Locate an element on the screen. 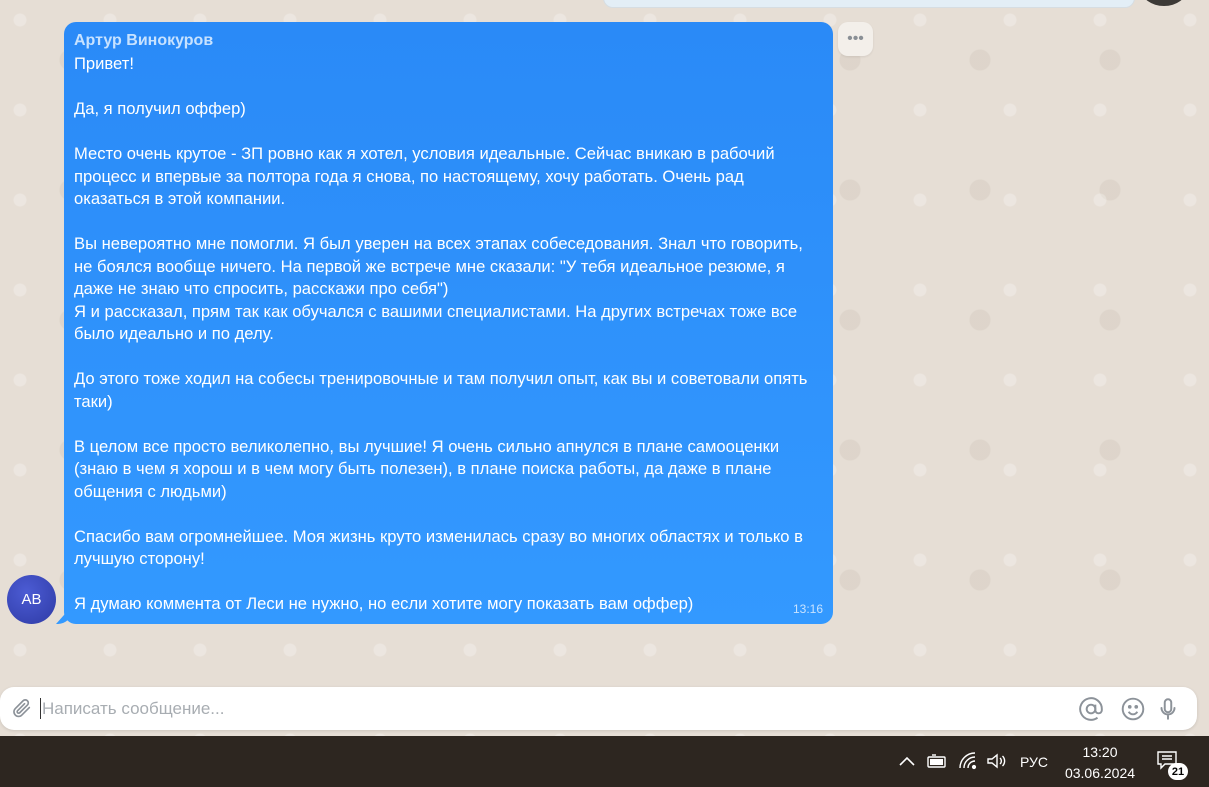 The image size is (1209, 787). sender-name: Артур Винокуров is located at coordinates (444, 41).